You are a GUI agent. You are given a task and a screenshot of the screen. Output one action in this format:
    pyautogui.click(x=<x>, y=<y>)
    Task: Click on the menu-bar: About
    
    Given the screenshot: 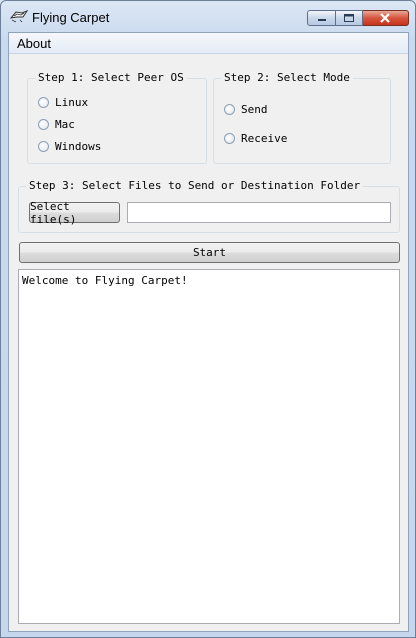 What is the action you would take?
    pyautogui.click(x=208, y=43)
    